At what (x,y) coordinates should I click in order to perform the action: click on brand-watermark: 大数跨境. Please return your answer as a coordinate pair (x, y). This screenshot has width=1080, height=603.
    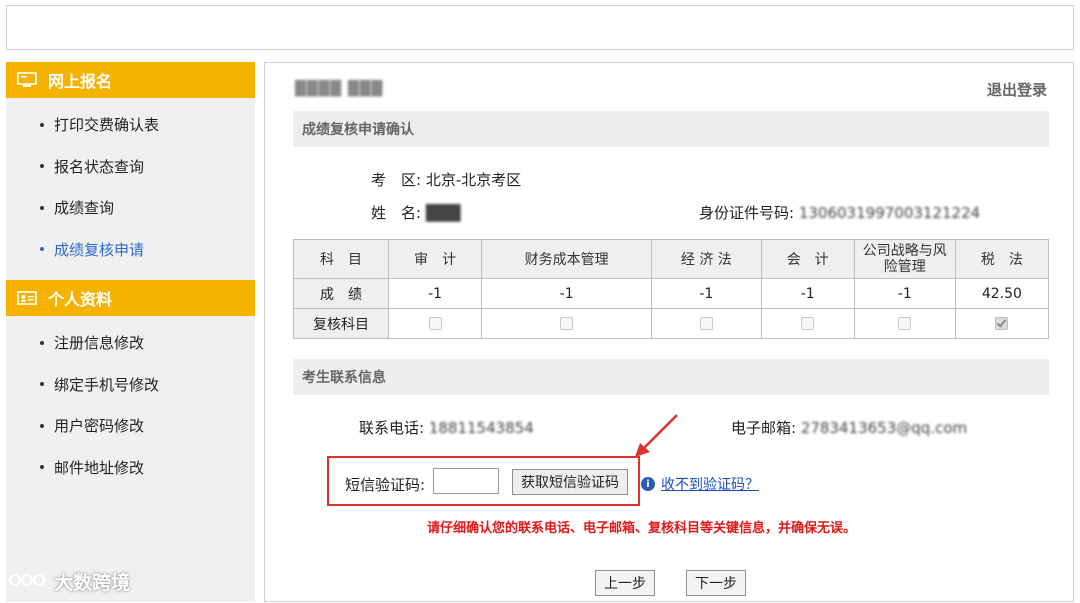
    Looking at the image, I should click on (69, 581).